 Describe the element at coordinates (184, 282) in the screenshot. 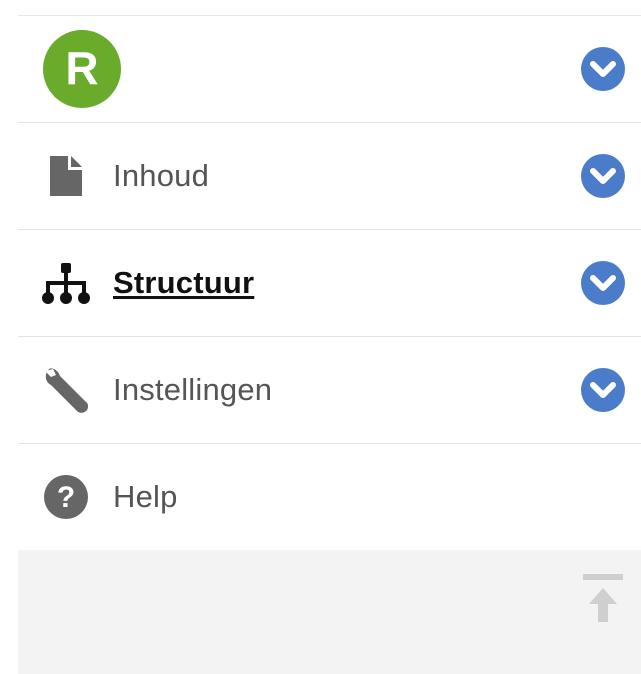

I see `menu-item-label: Structuur` at that location.